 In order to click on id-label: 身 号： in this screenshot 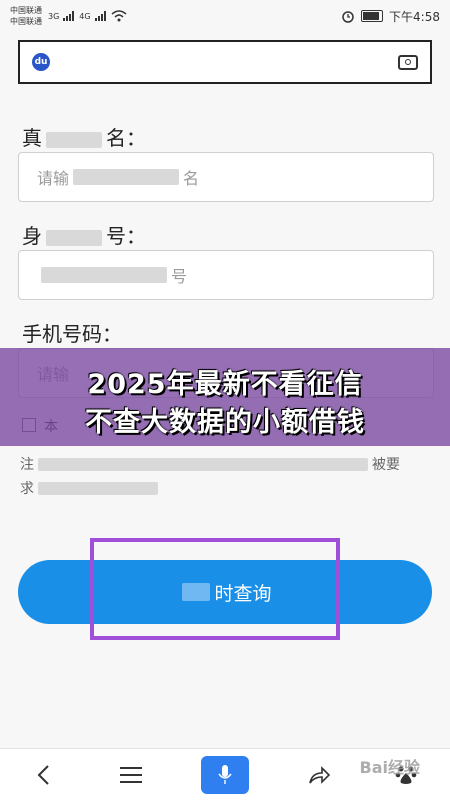, I will do `click(84, 234)`.